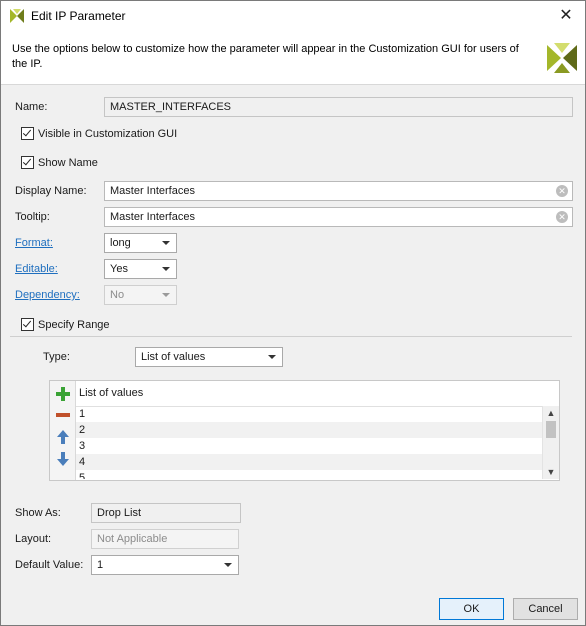 Image resolution: width=586 pixels, height=626 pixels. I want to click on list-rows: 1 2 3 4 5, so click(309, 442).